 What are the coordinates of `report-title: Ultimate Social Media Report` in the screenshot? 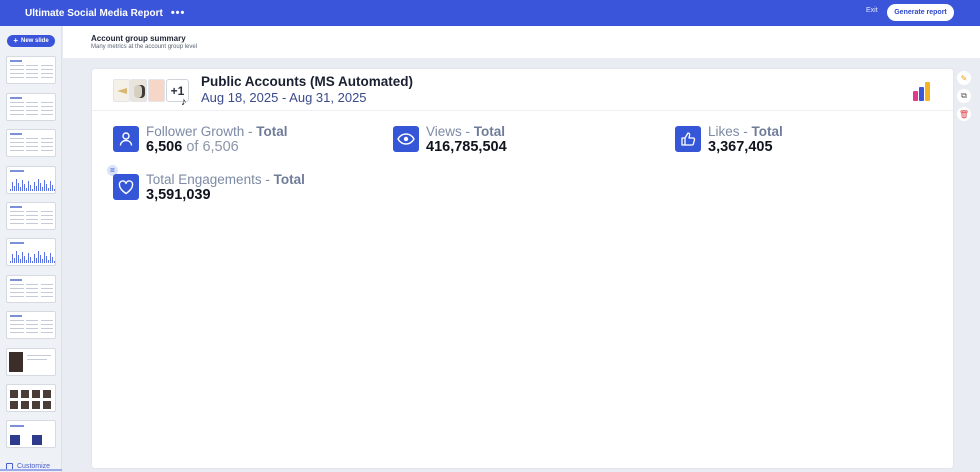 It's located at (94, 13).